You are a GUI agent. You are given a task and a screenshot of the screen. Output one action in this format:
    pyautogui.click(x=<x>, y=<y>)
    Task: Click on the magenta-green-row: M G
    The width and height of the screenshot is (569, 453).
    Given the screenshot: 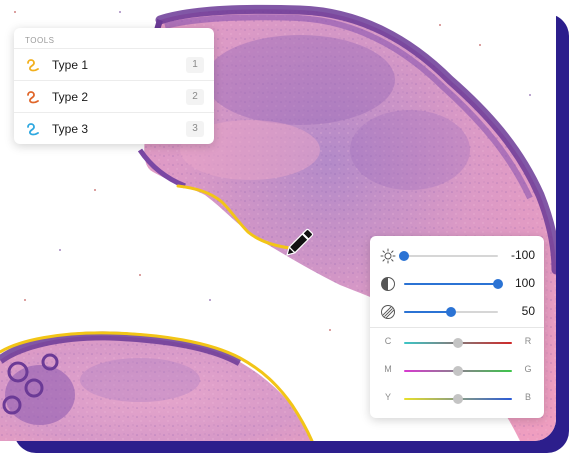 What is the action you would take?
    pyautogui.click(x=457, y=372)
    